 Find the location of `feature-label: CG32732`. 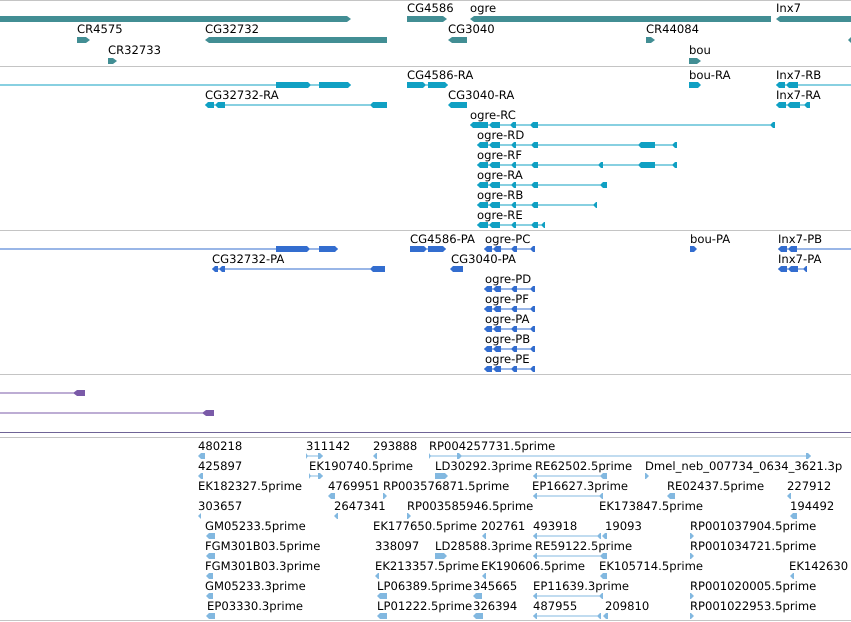

feature-label: CG32732 is located at coordinates (232, 29).